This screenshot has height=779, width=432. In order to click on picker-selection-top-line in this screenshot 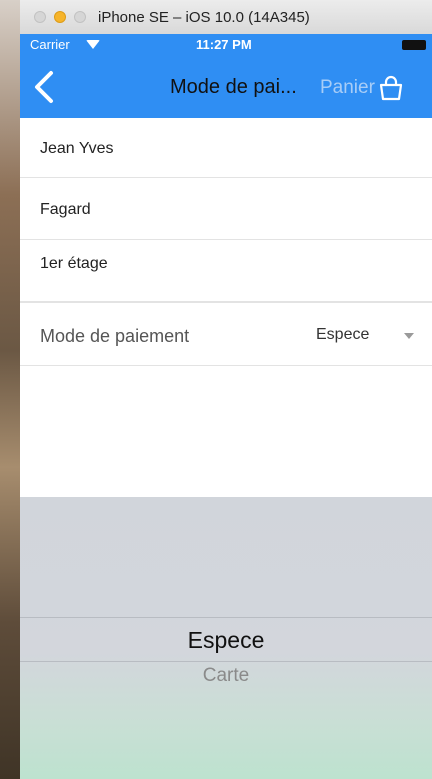, I will do `click(226, 617)`.